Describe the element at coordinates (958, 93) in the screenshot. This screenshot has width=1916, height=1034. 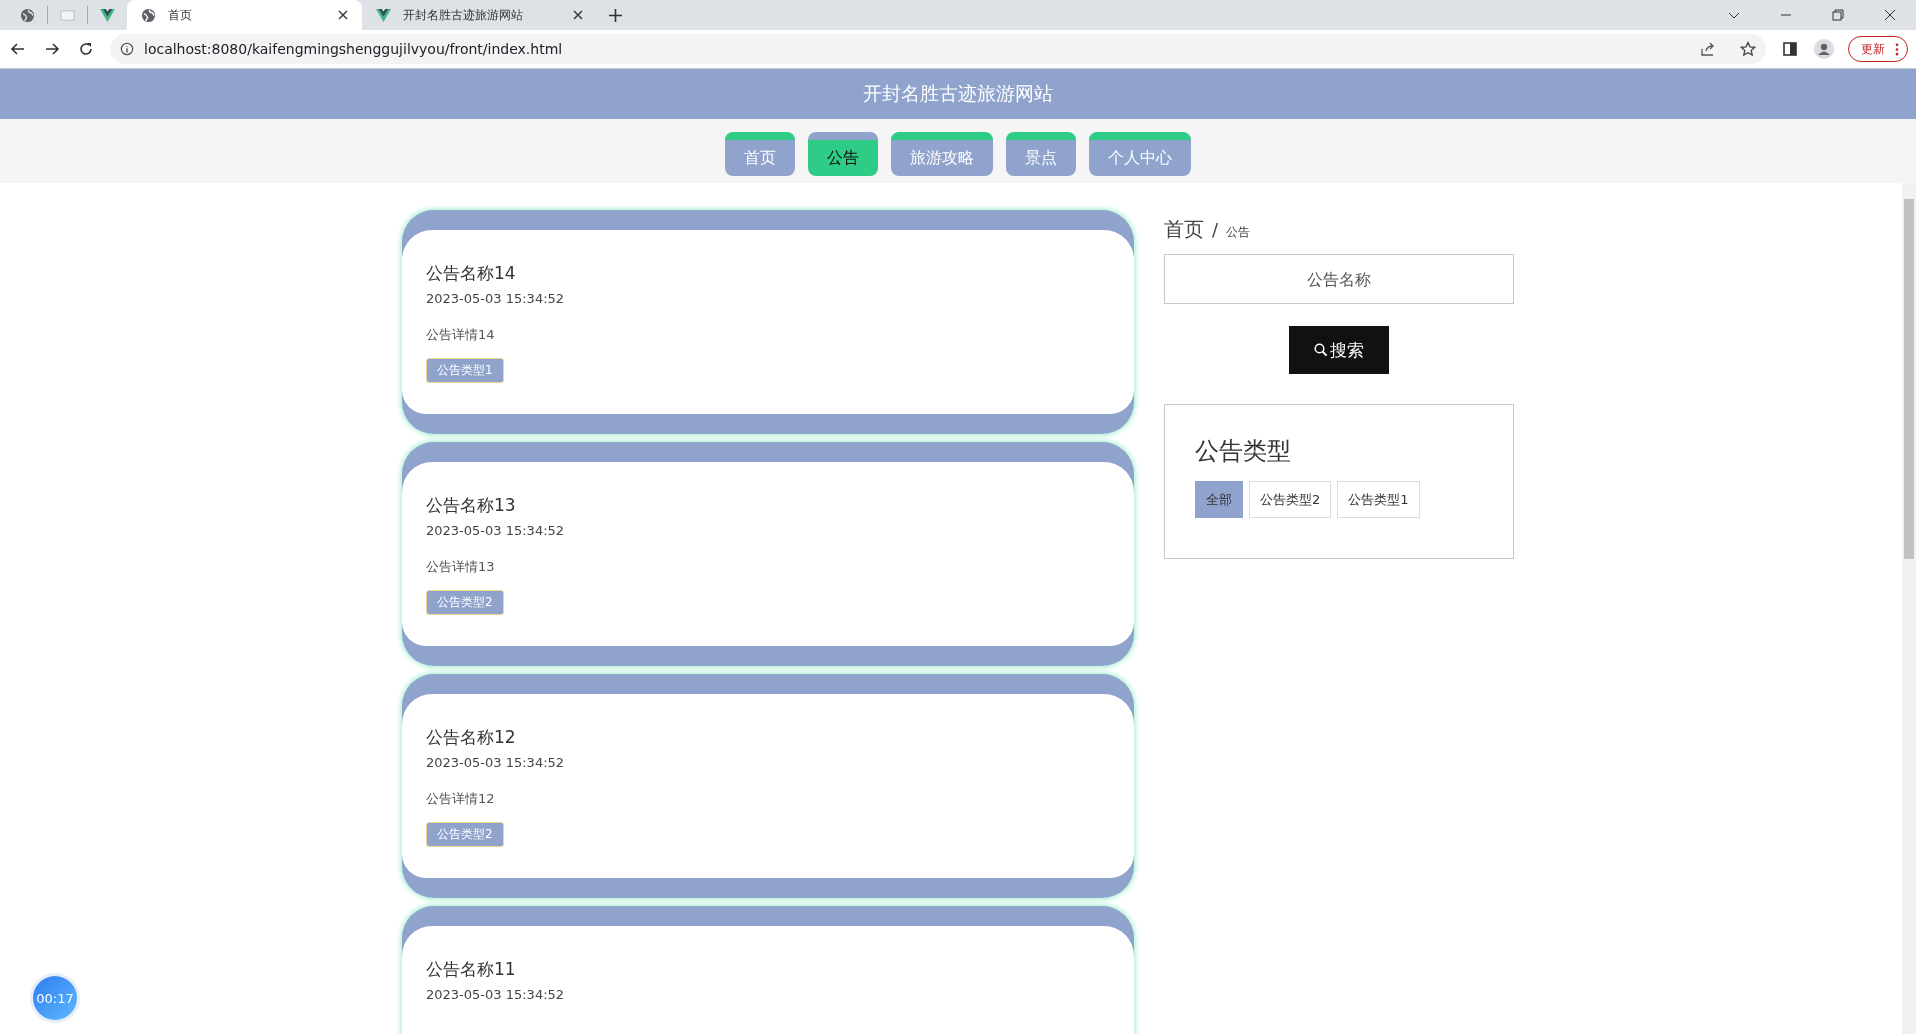
I see `site-title: 开封名胜古迹旅游网站` at that location.